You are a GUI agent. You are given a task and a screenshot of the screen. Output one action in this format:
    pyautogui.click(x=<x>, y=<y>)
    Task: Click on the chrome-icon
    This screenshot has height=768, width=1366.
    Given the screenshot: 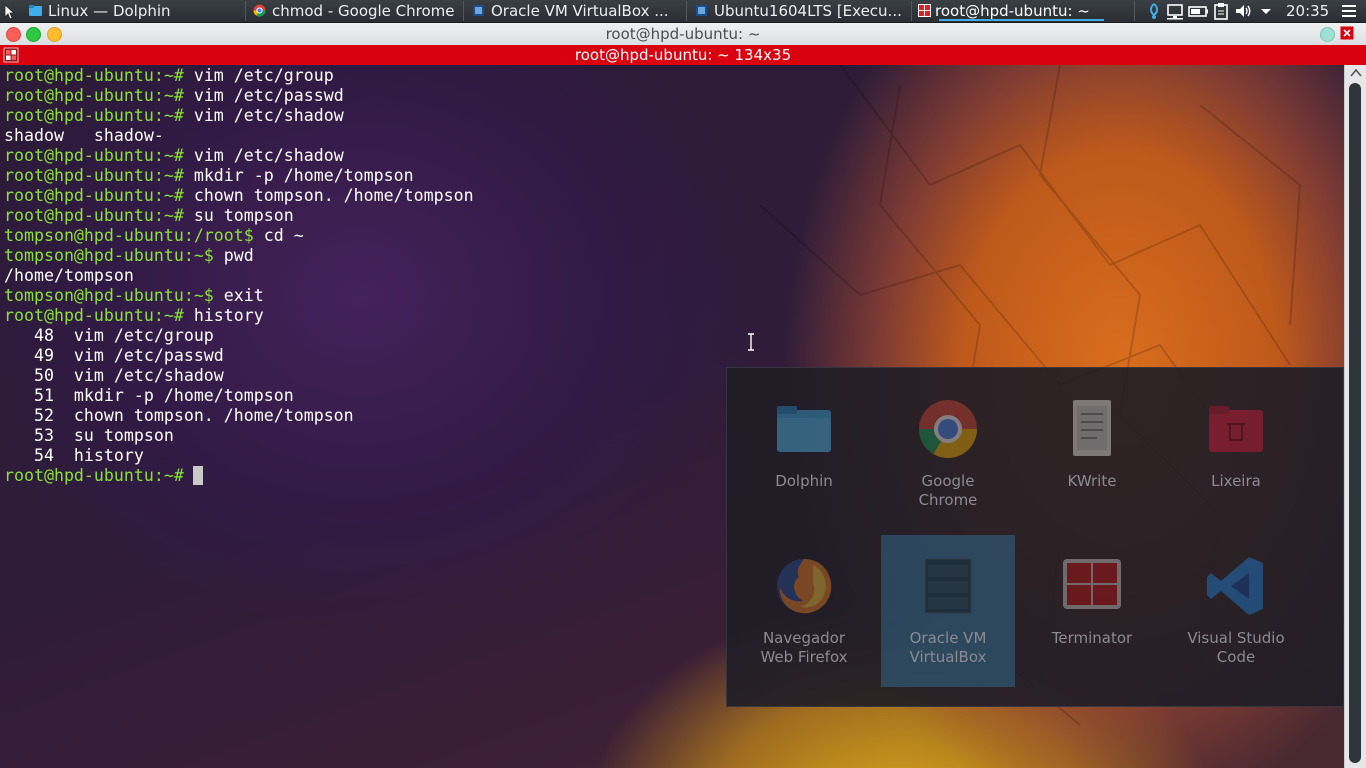 What is the action you would take?
    pyautogui.click(x=259, y=10)
    